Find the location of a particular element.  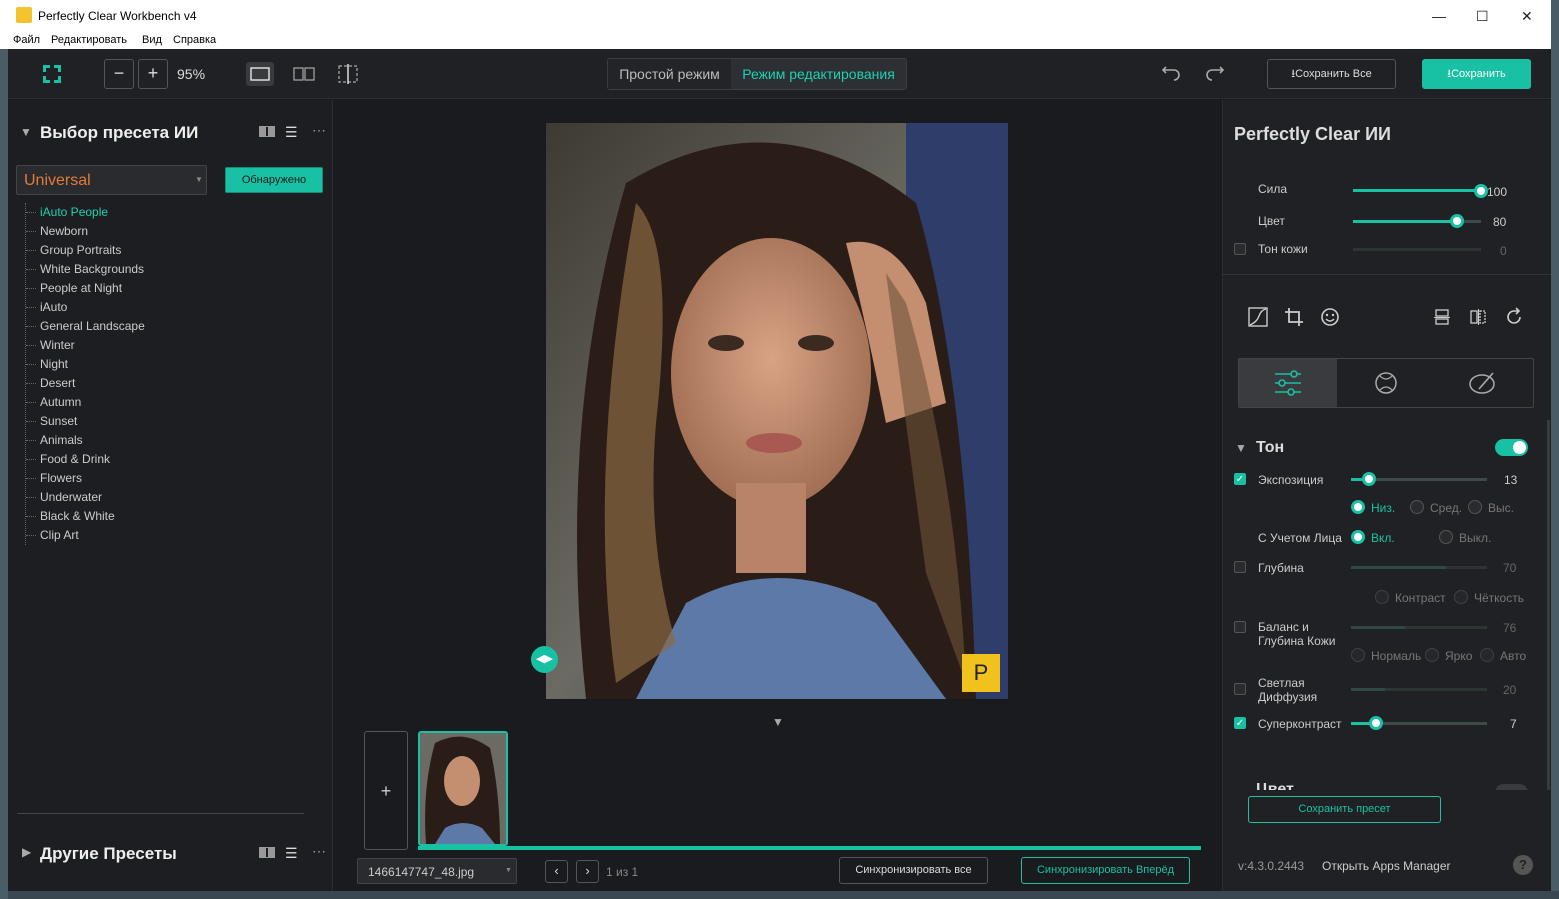

preset-item: iAuto People is located at coordinates (85, 212).